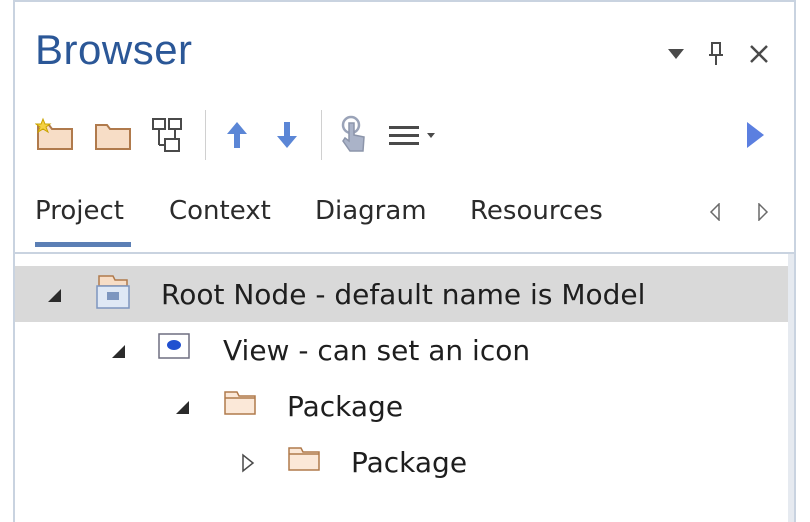 This screenshot has width=810, height=522. I want to click on arrow-up-icon, so click(237, 135).